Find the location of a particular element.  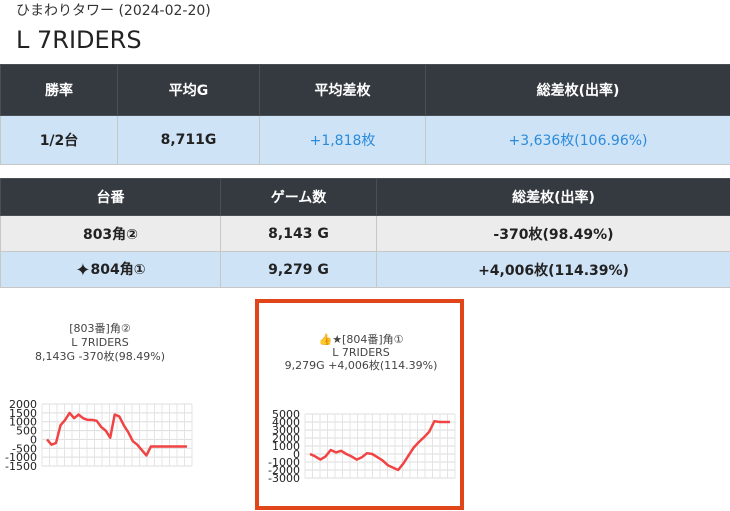

hall-and-date: ひまわりタワー (2024-02-20) is located at coordinates (113, 11).